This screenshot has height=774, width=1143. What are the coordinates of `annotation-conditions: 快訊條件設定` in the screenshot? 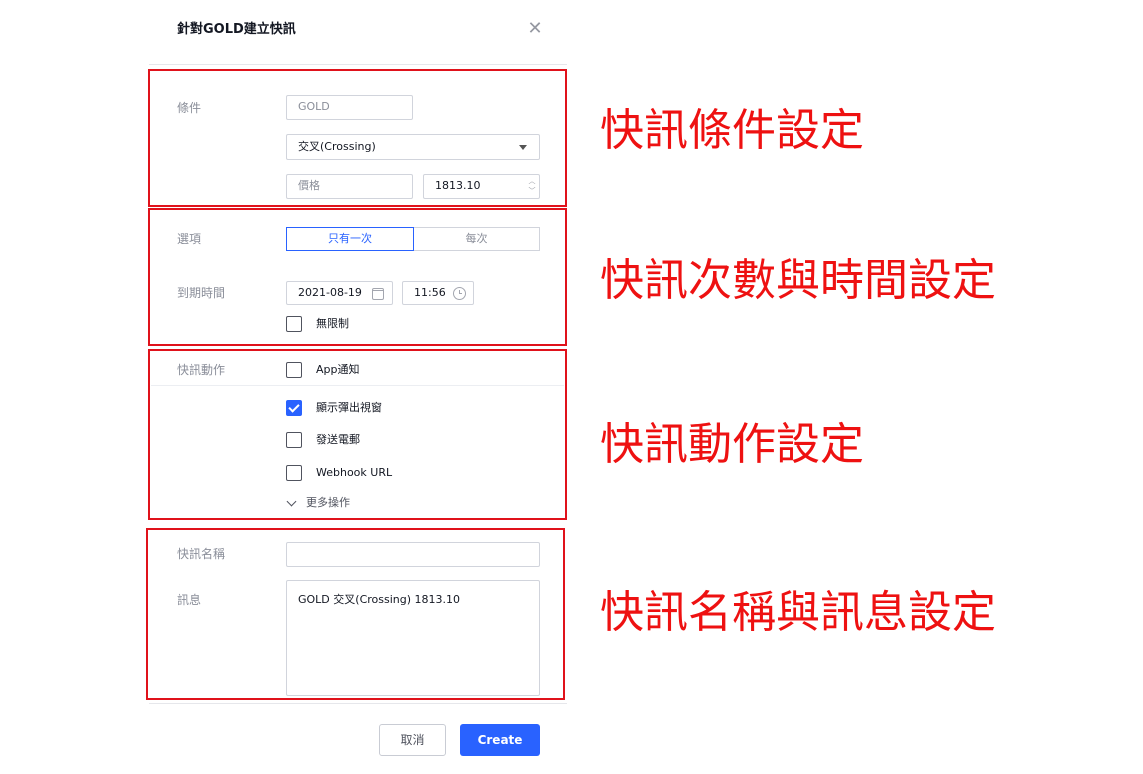 It's located at (732, 130).